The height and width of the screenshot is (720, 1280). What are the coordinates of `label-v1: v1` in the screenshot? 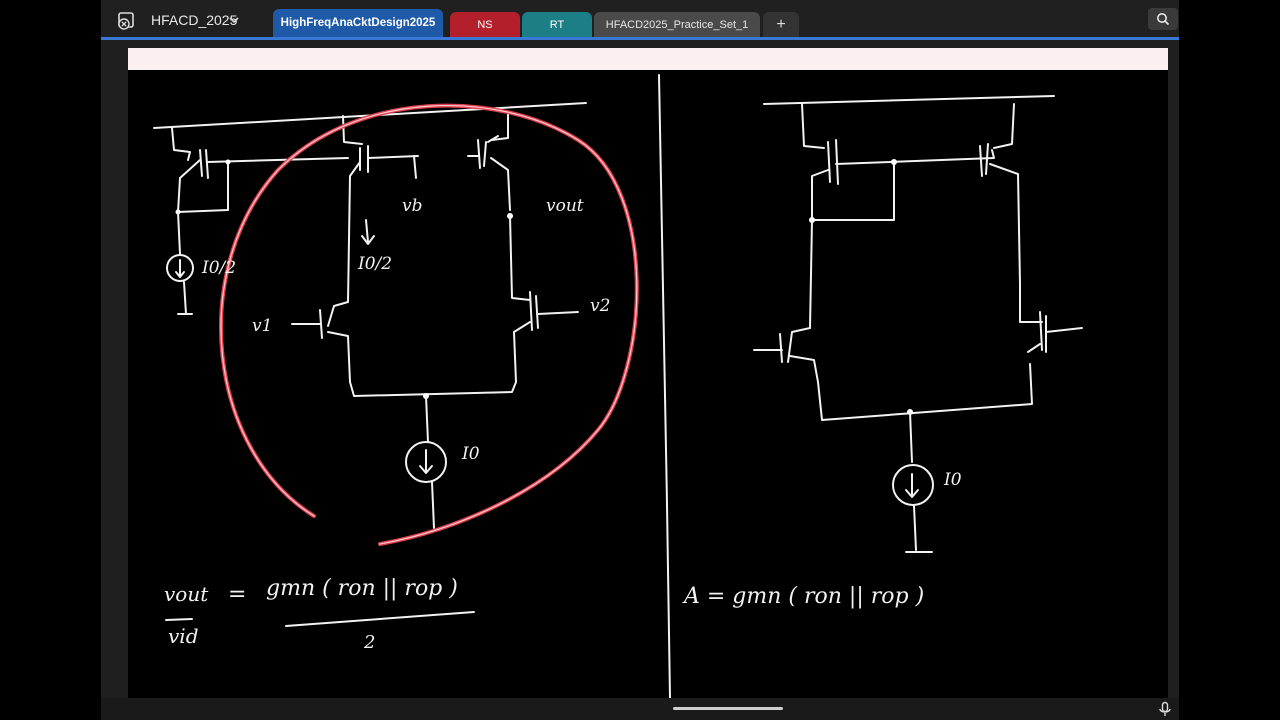 It's located at (262, 326).